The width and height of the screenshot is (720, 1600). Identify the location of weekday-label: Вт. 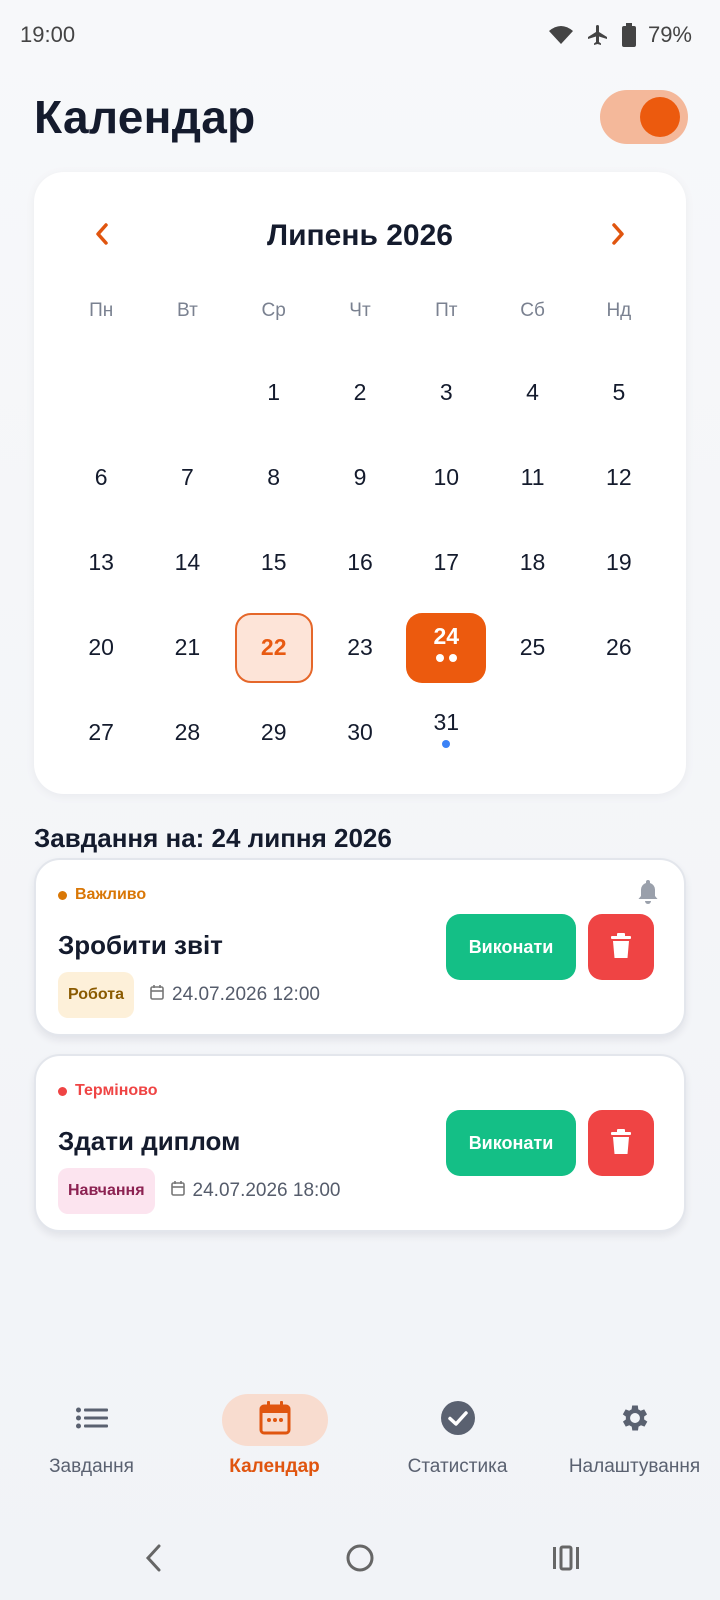
(187, 310).